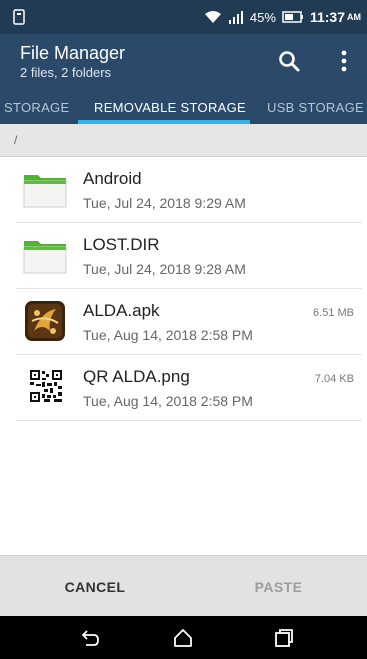  Describe the element at coordinates (354, 17) in the screenshot. I see `clock-ampm: AM` at that location.